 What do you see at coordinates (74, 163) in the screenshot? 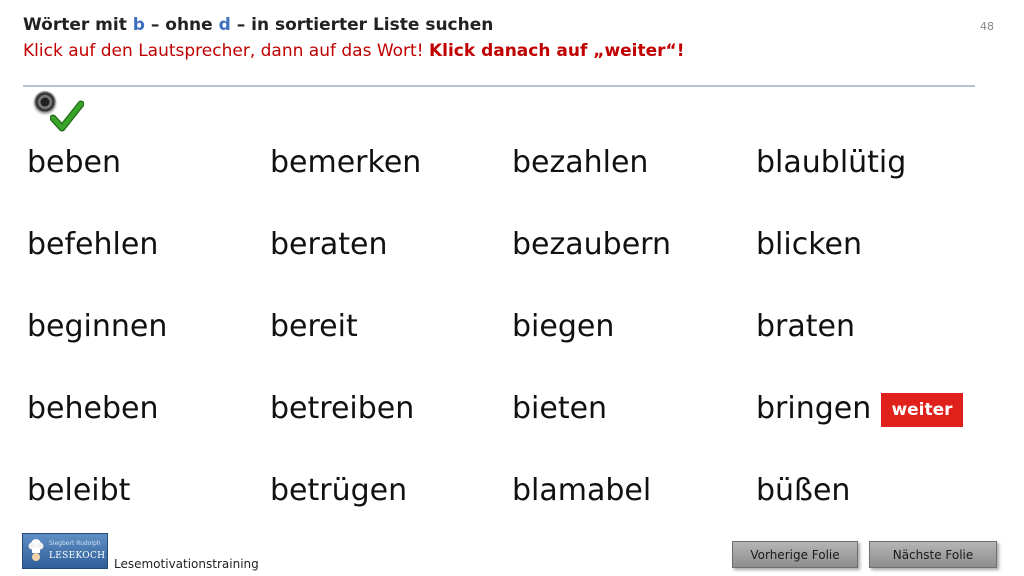
I see `word-item: beben` at bounding box center [74, 163].